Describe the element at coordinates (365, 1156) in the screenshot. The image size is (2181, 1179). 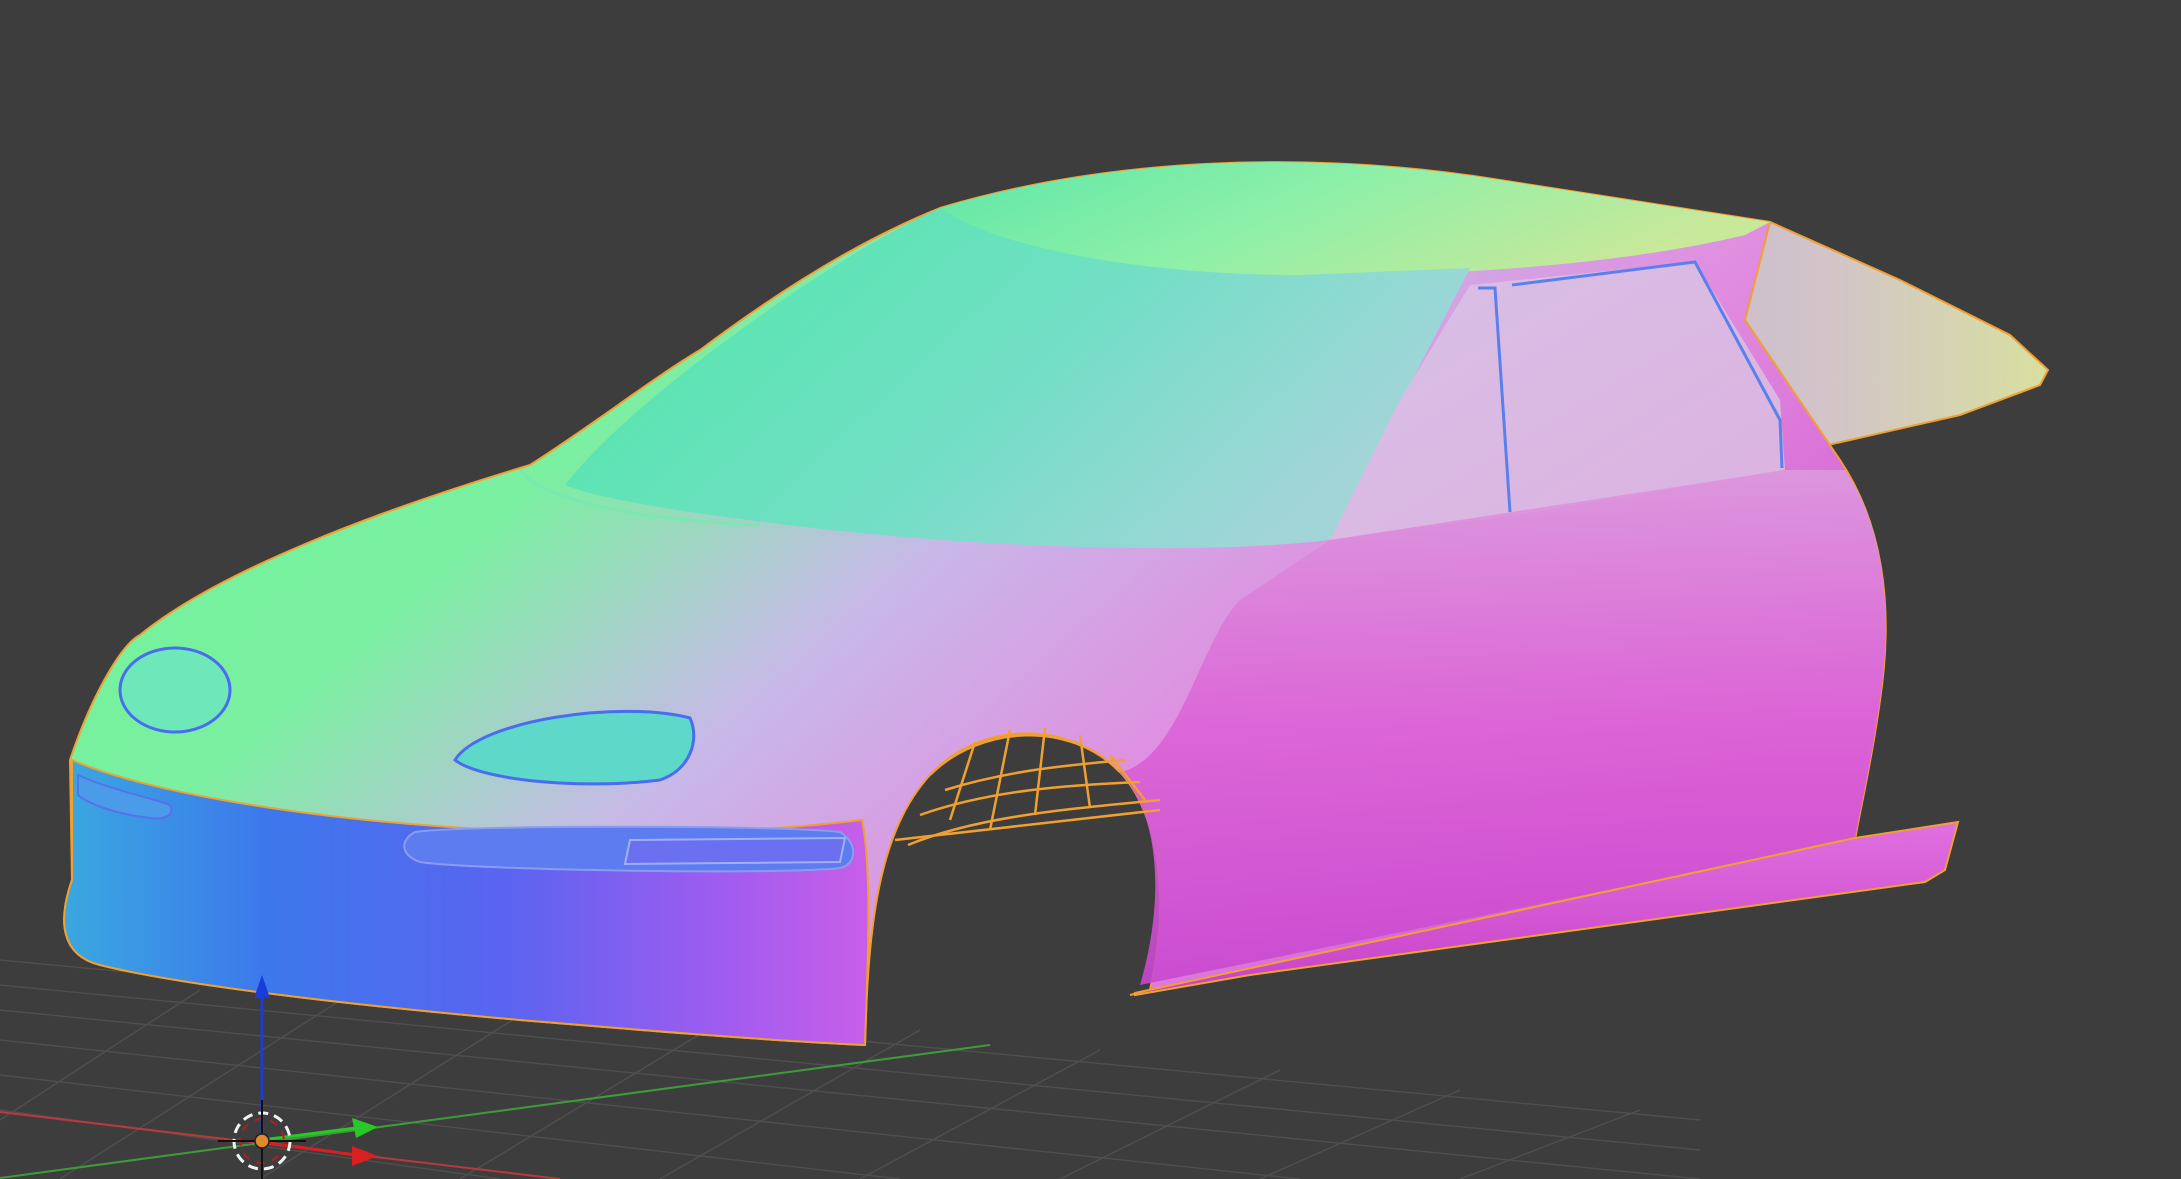
I see `gizmo-x-arrow` at that location.